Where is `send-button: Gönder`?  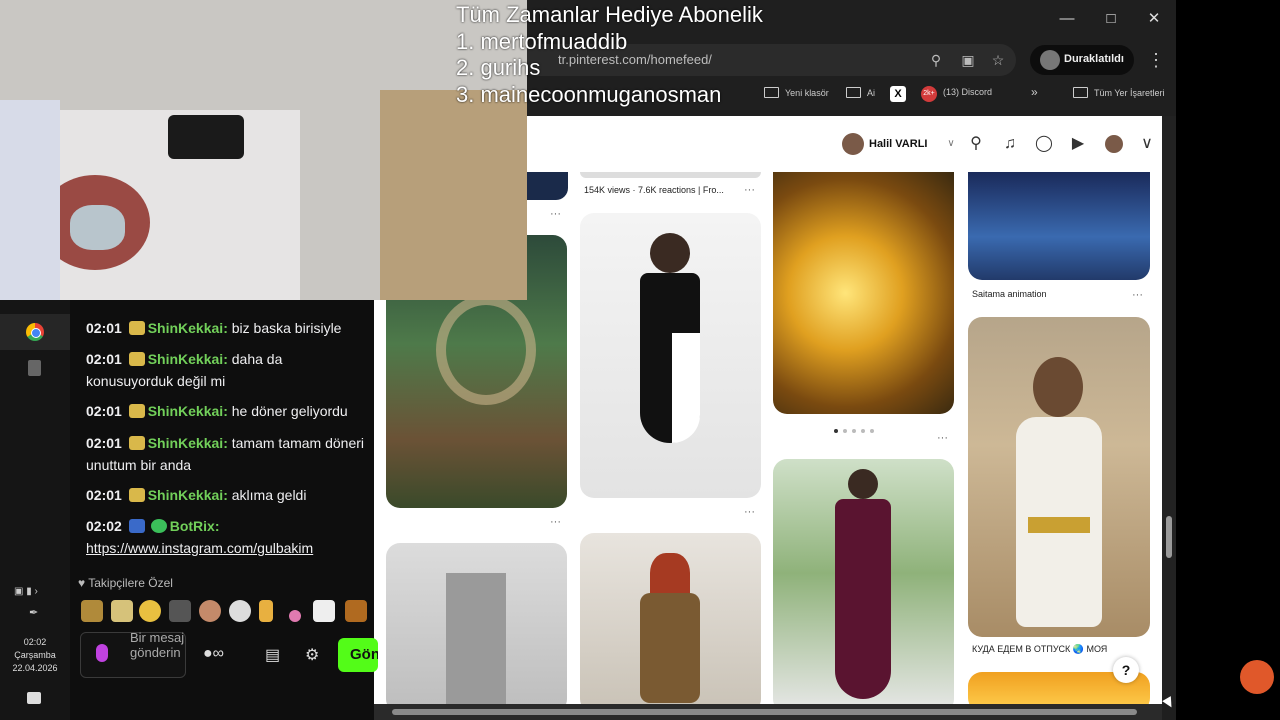 send-button: Gönder is located at coordinates (358, 655).